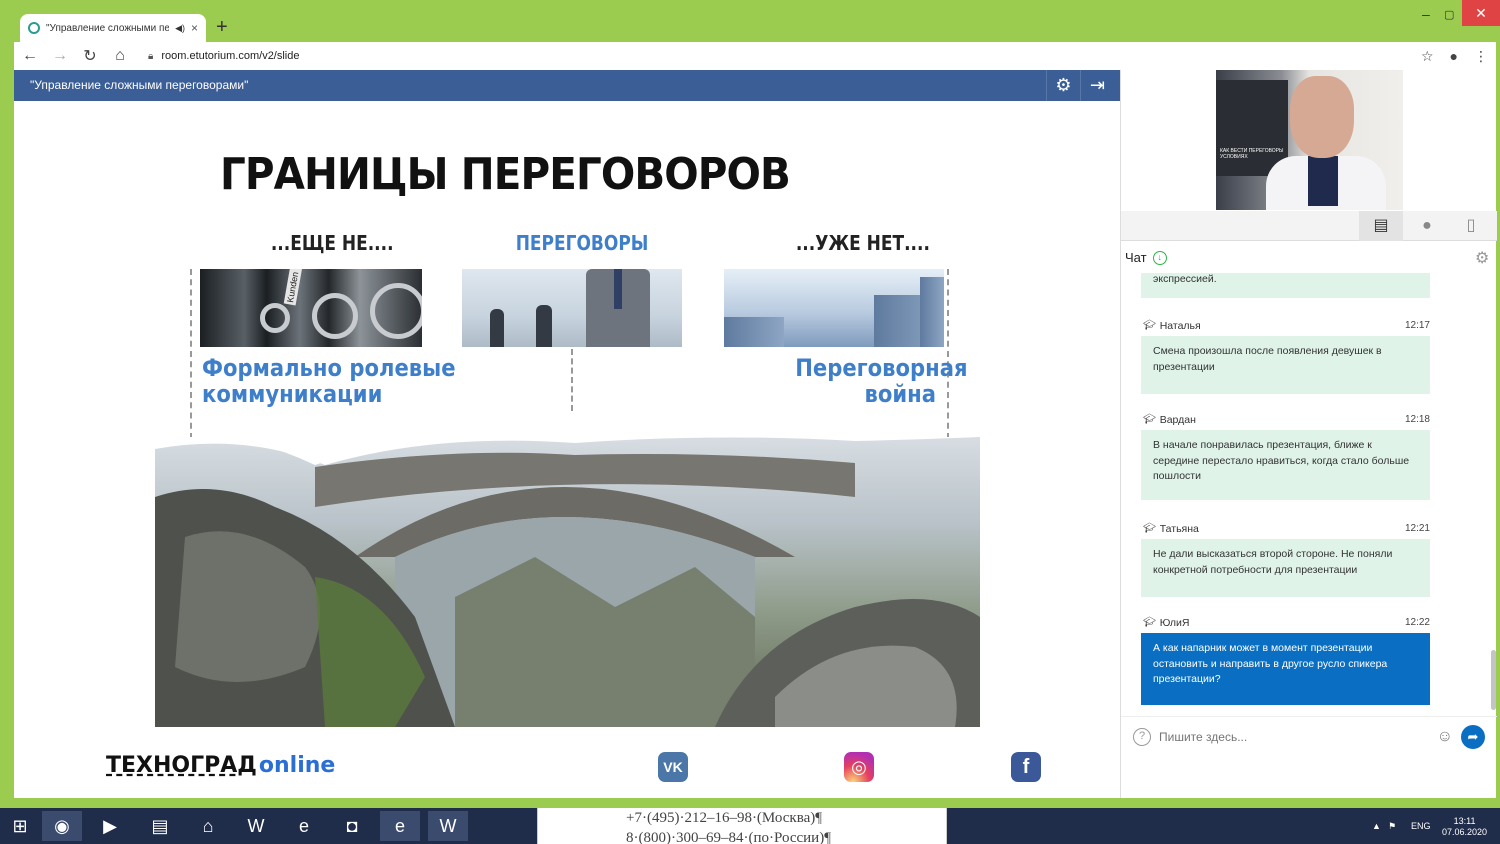 This screenshot has width=1500, height=844. Describe the element at coordinates (34, 28) in the screenshot. I see `site-favicon-icon` at that location.